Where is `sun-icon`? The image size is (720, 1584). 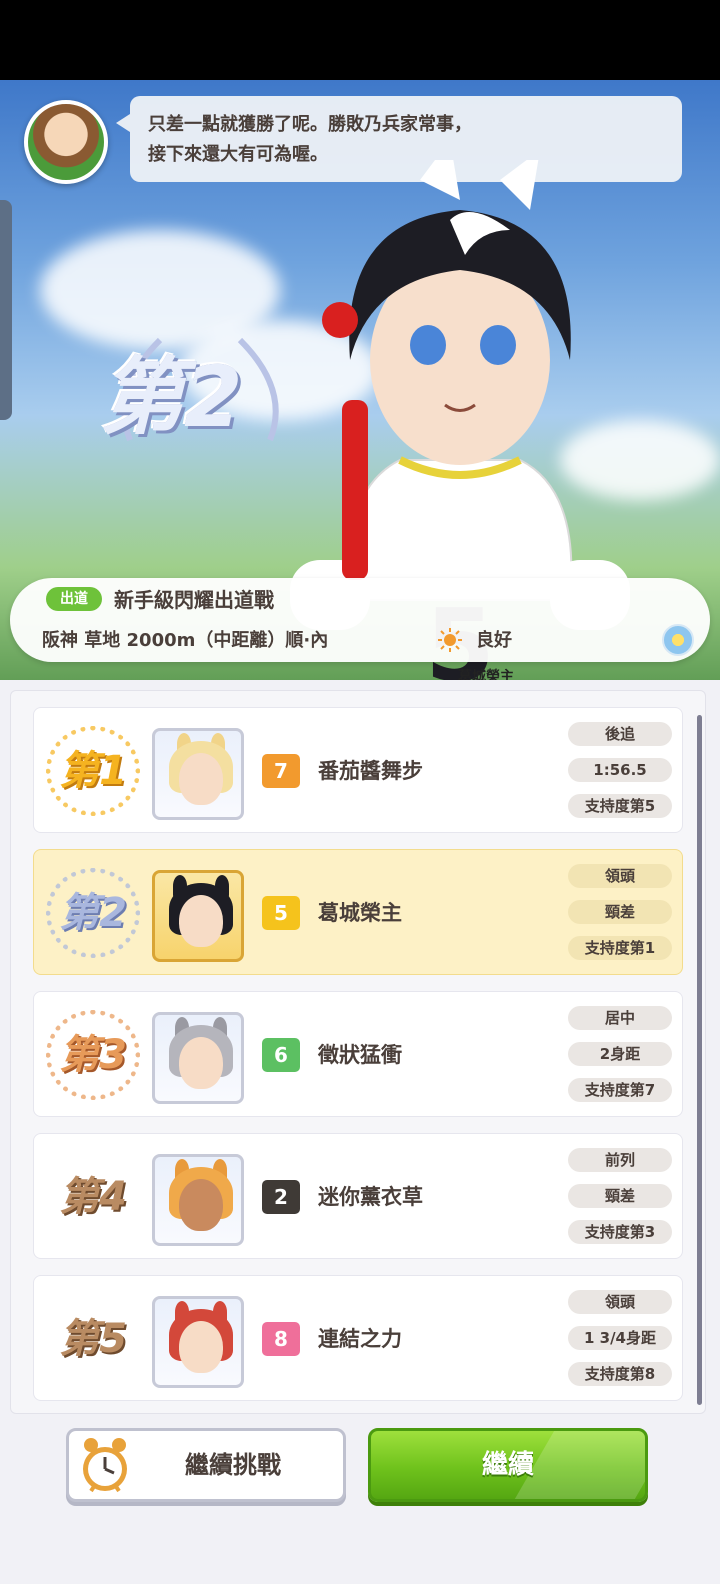 sun-icon is located at coordinates (450, 640).